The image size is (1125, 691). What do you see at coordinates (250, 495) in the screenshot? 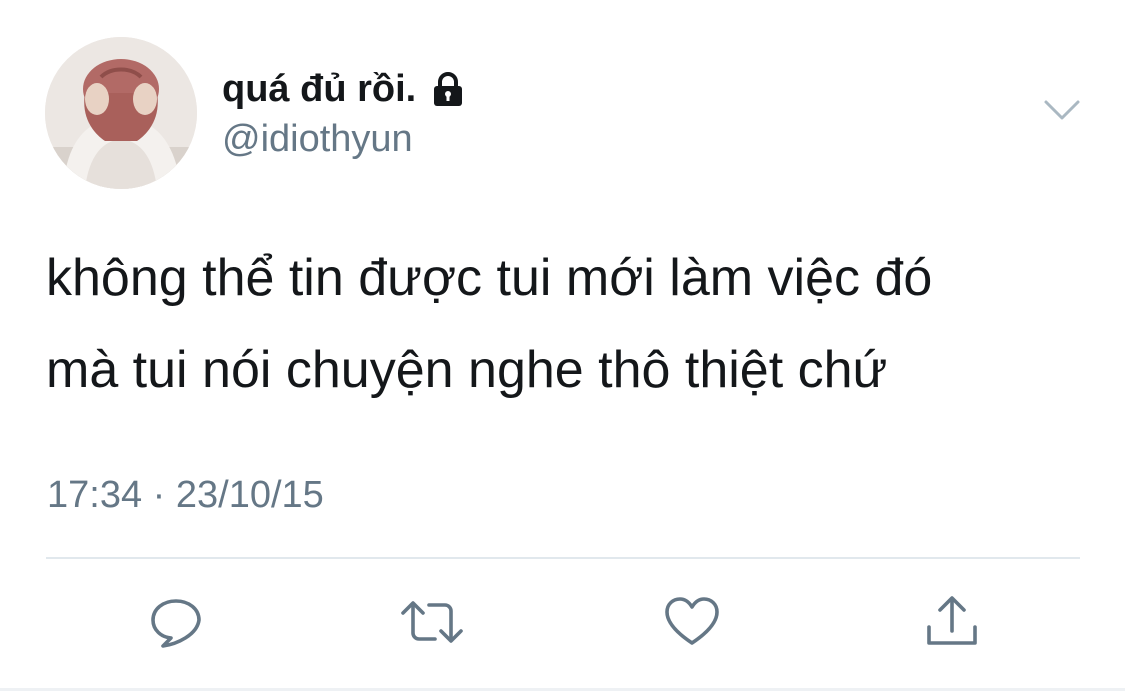
I see `tweet-date: 23/10/15` at bounding box center [250, 495].